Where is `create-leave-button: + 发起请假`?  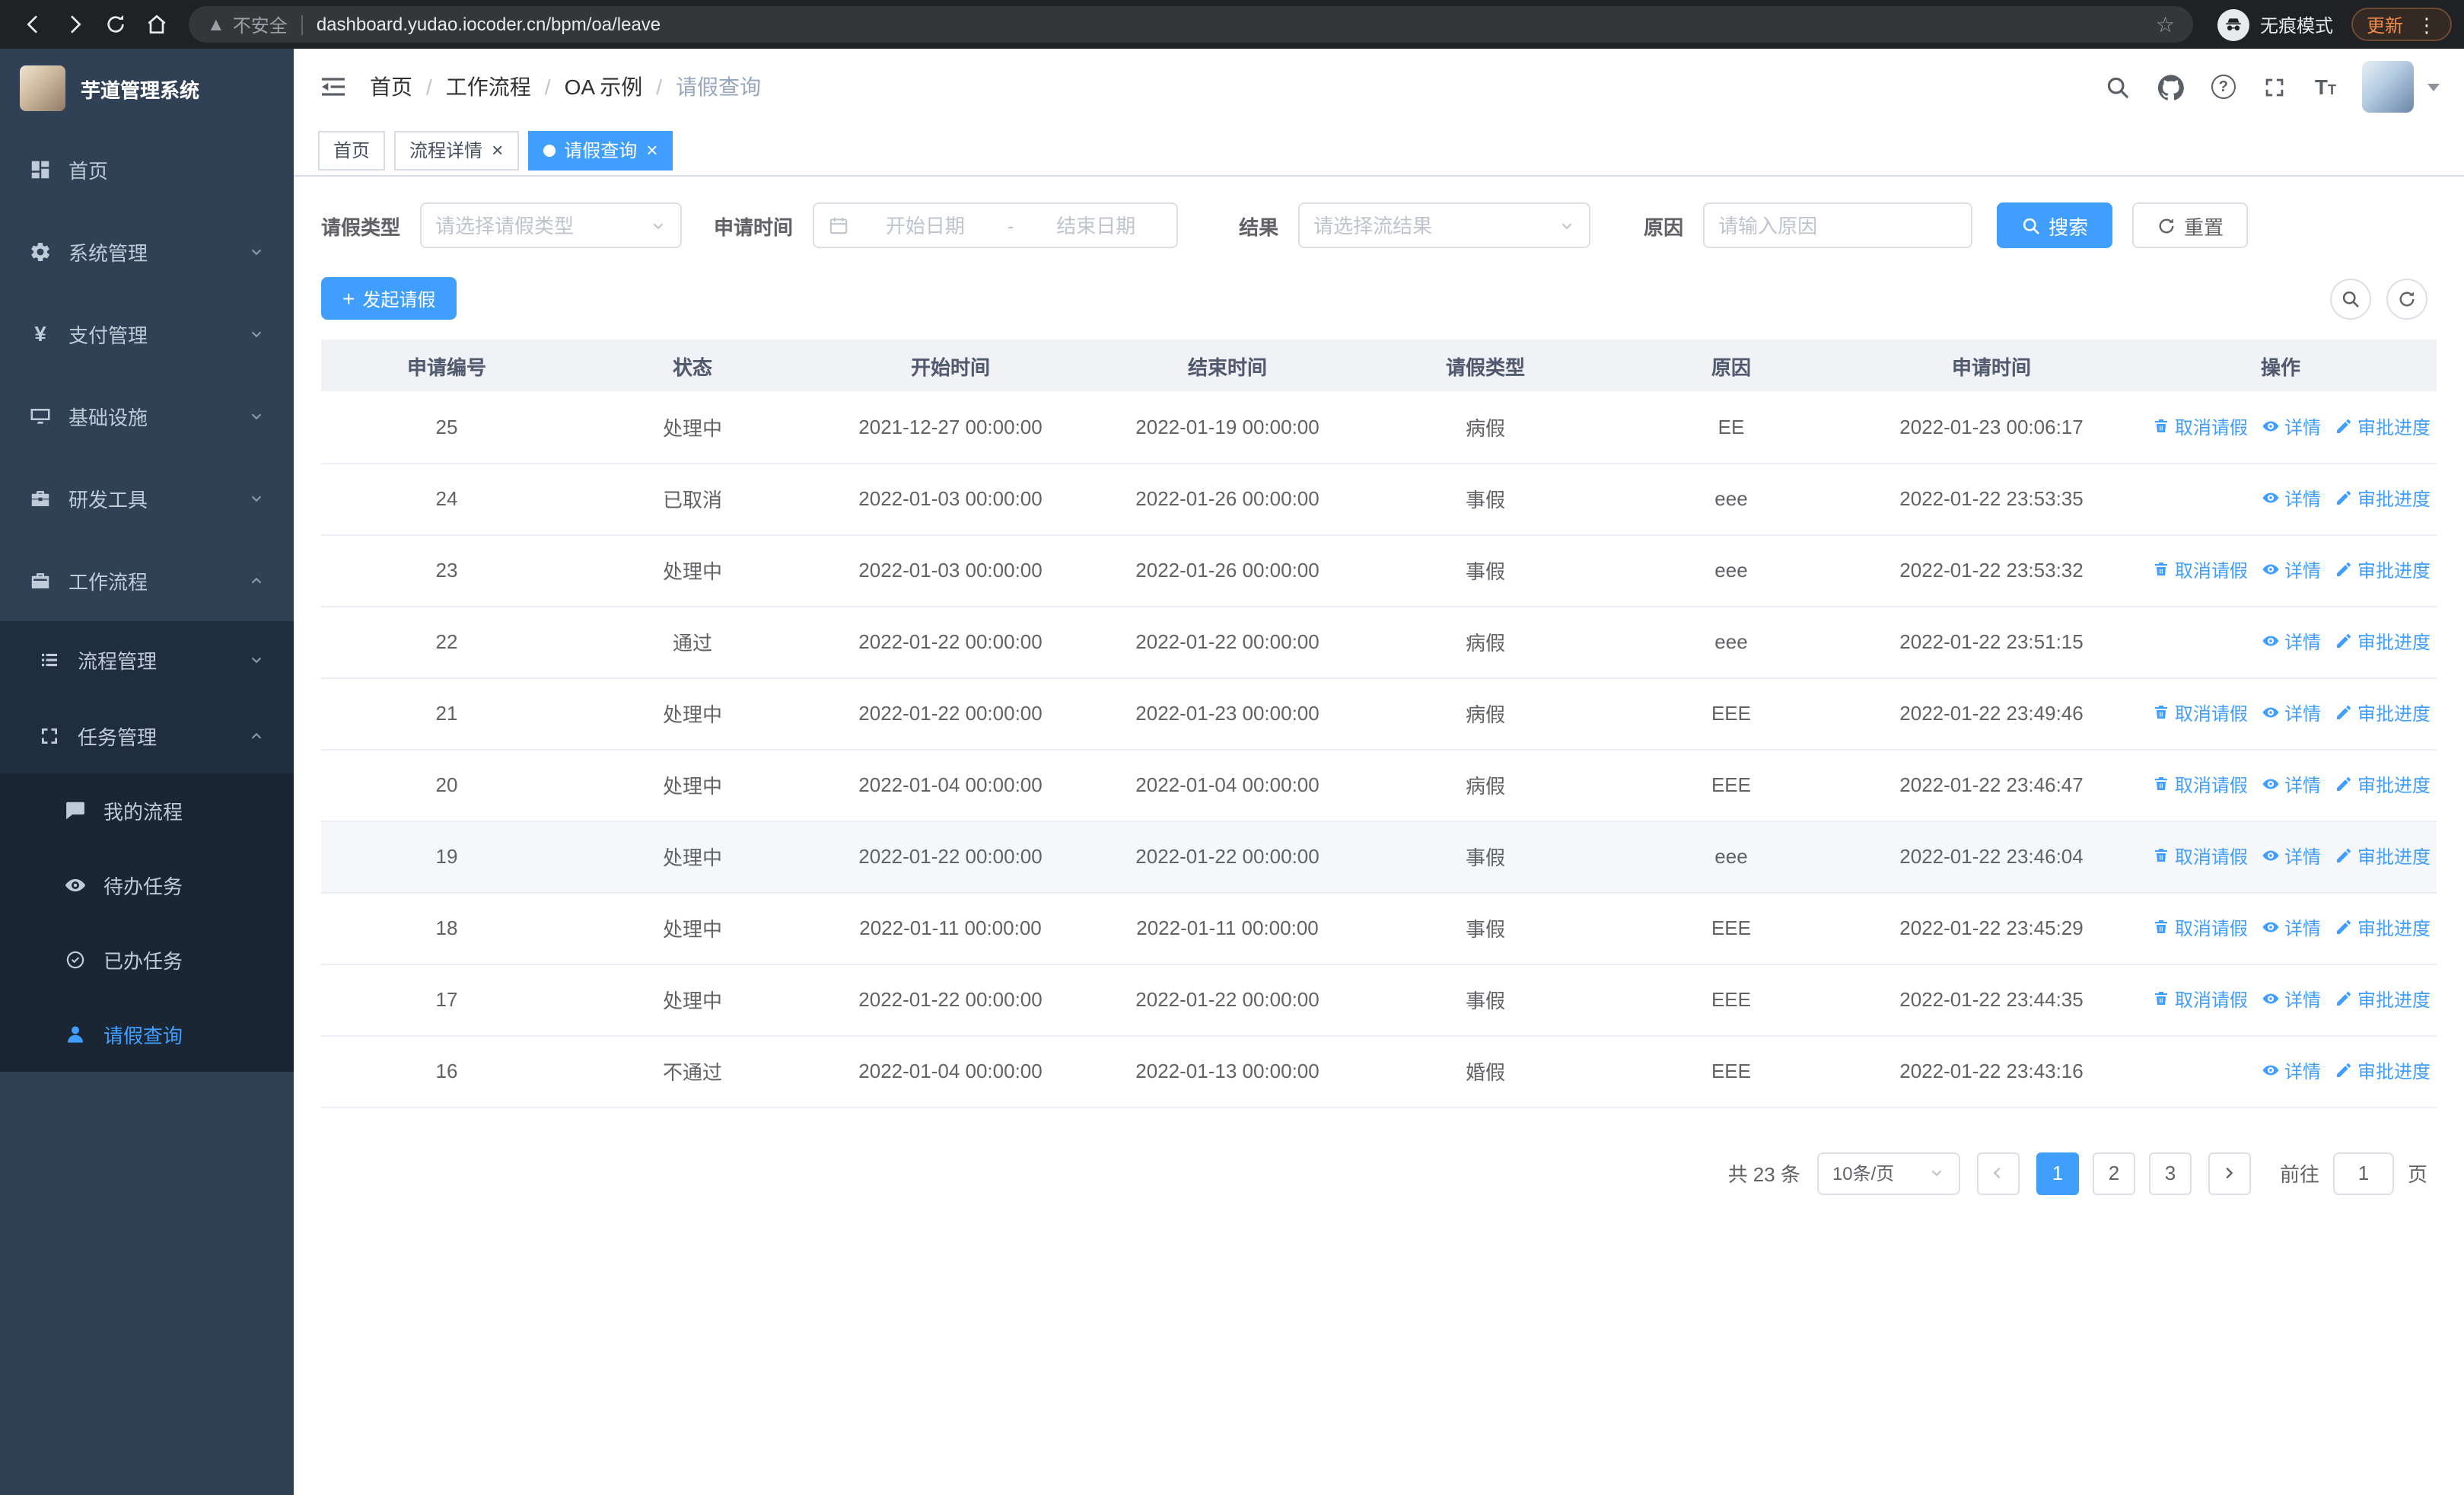 create-leave-button: + 发起请假 is located at coordinates (389, 299).